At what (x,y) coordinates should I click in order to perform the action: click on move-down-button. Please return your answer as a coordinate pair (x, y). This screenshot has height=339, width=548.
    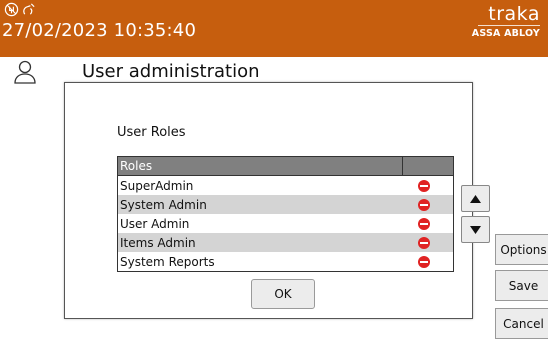
    Looking at the image, I should click on (475, 229).